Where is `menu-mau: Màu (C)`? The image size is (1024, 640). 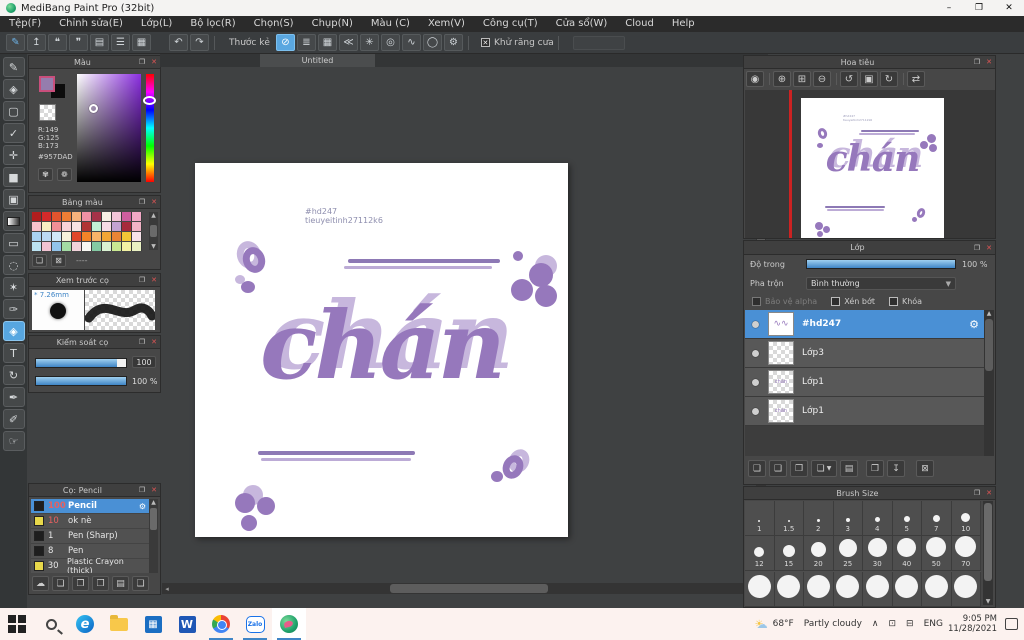
menu-mau: Màu (C) is located at coordinates (390, 24).